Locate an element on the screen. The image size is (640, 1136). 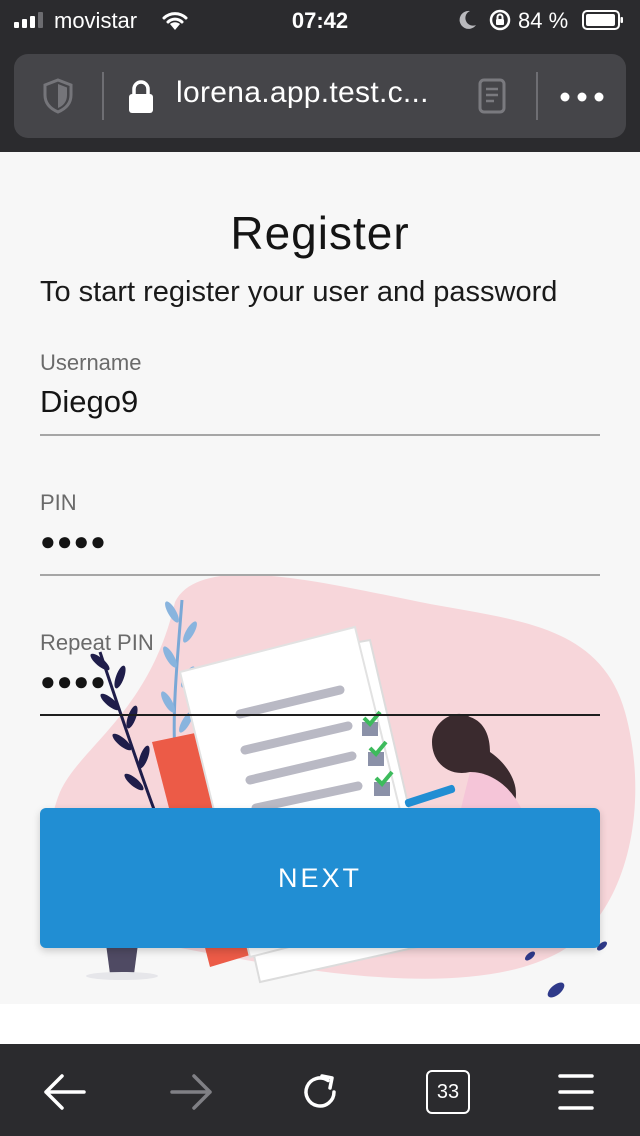
padlock-icon is located at coordinates (141, 96).